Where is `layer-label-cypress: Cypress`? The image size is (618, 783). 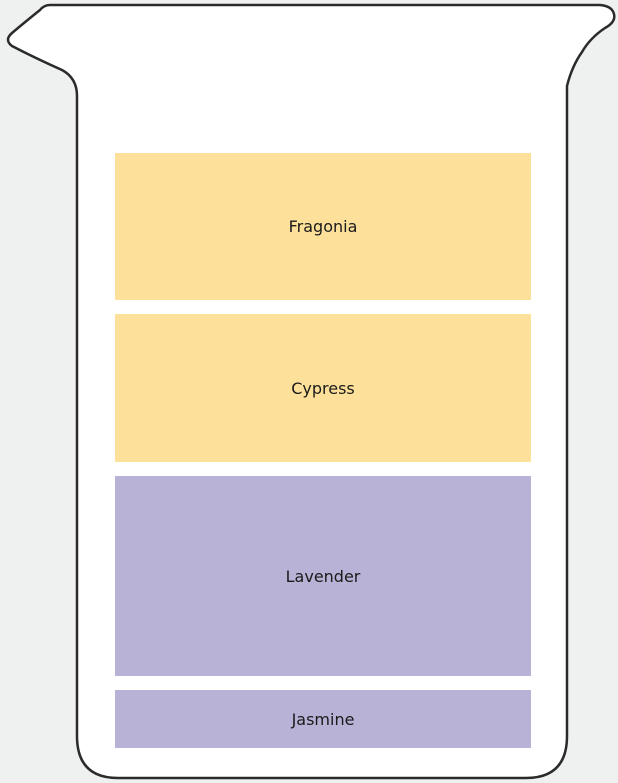 layer-label-cypress: Cypress is located at coordinates (323, 388).